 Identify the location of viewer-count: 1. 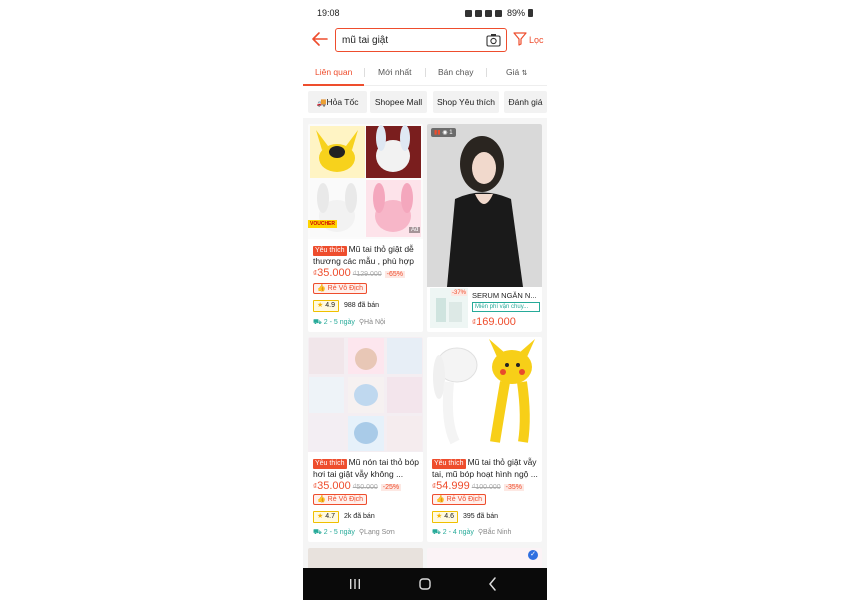
(451, 133).